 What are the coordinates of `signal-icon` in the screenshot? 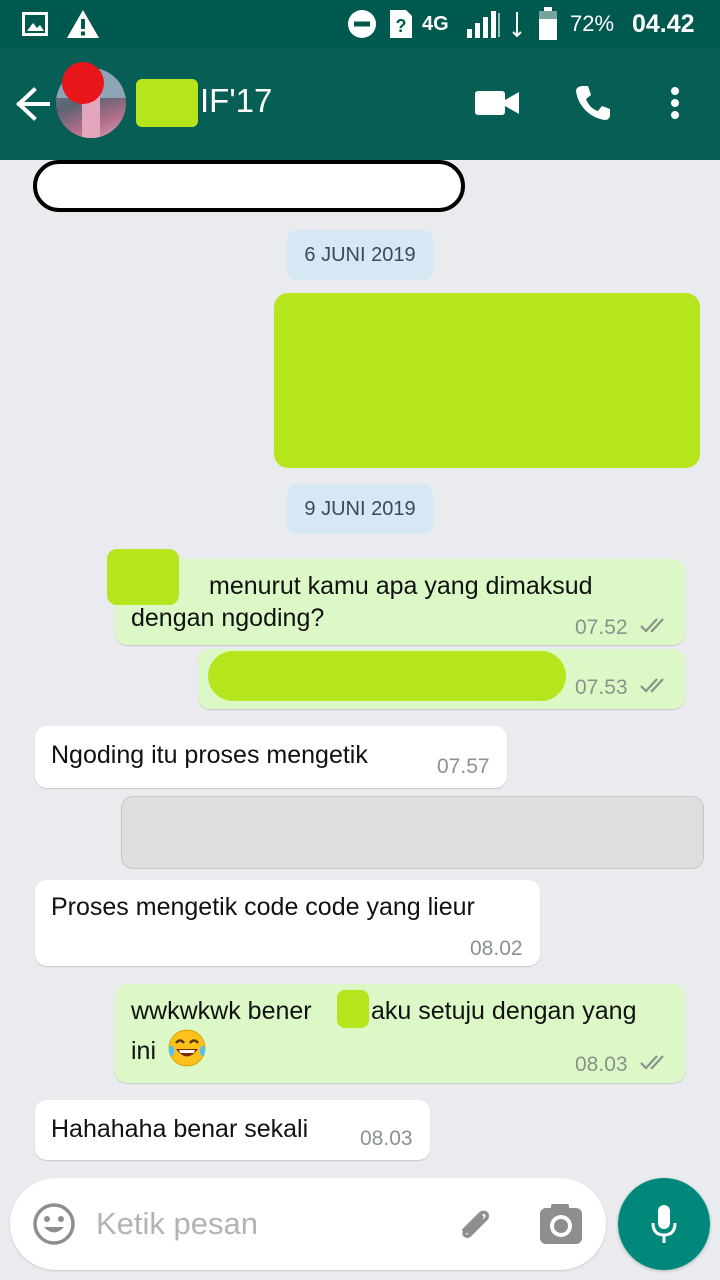 It's located at (484, 24).